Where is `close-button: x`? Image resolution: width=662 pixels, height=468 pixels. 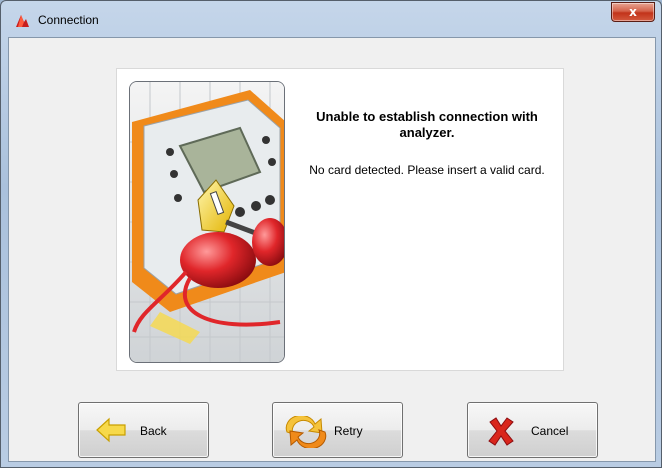 close-button: x is located at coordinates (633, 12).